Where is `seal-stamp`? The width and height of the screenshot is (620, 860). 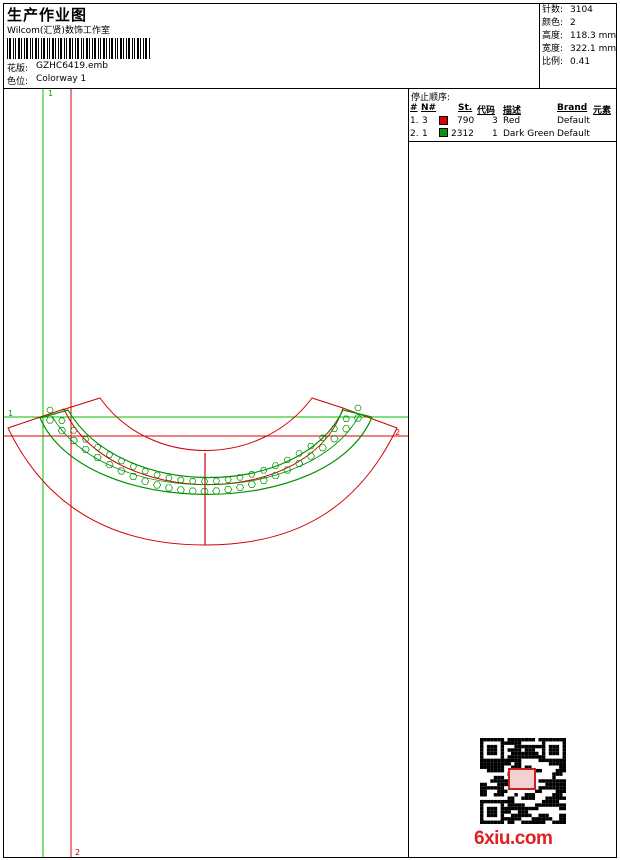
seal-stamp is located at coordinates (522, 779).